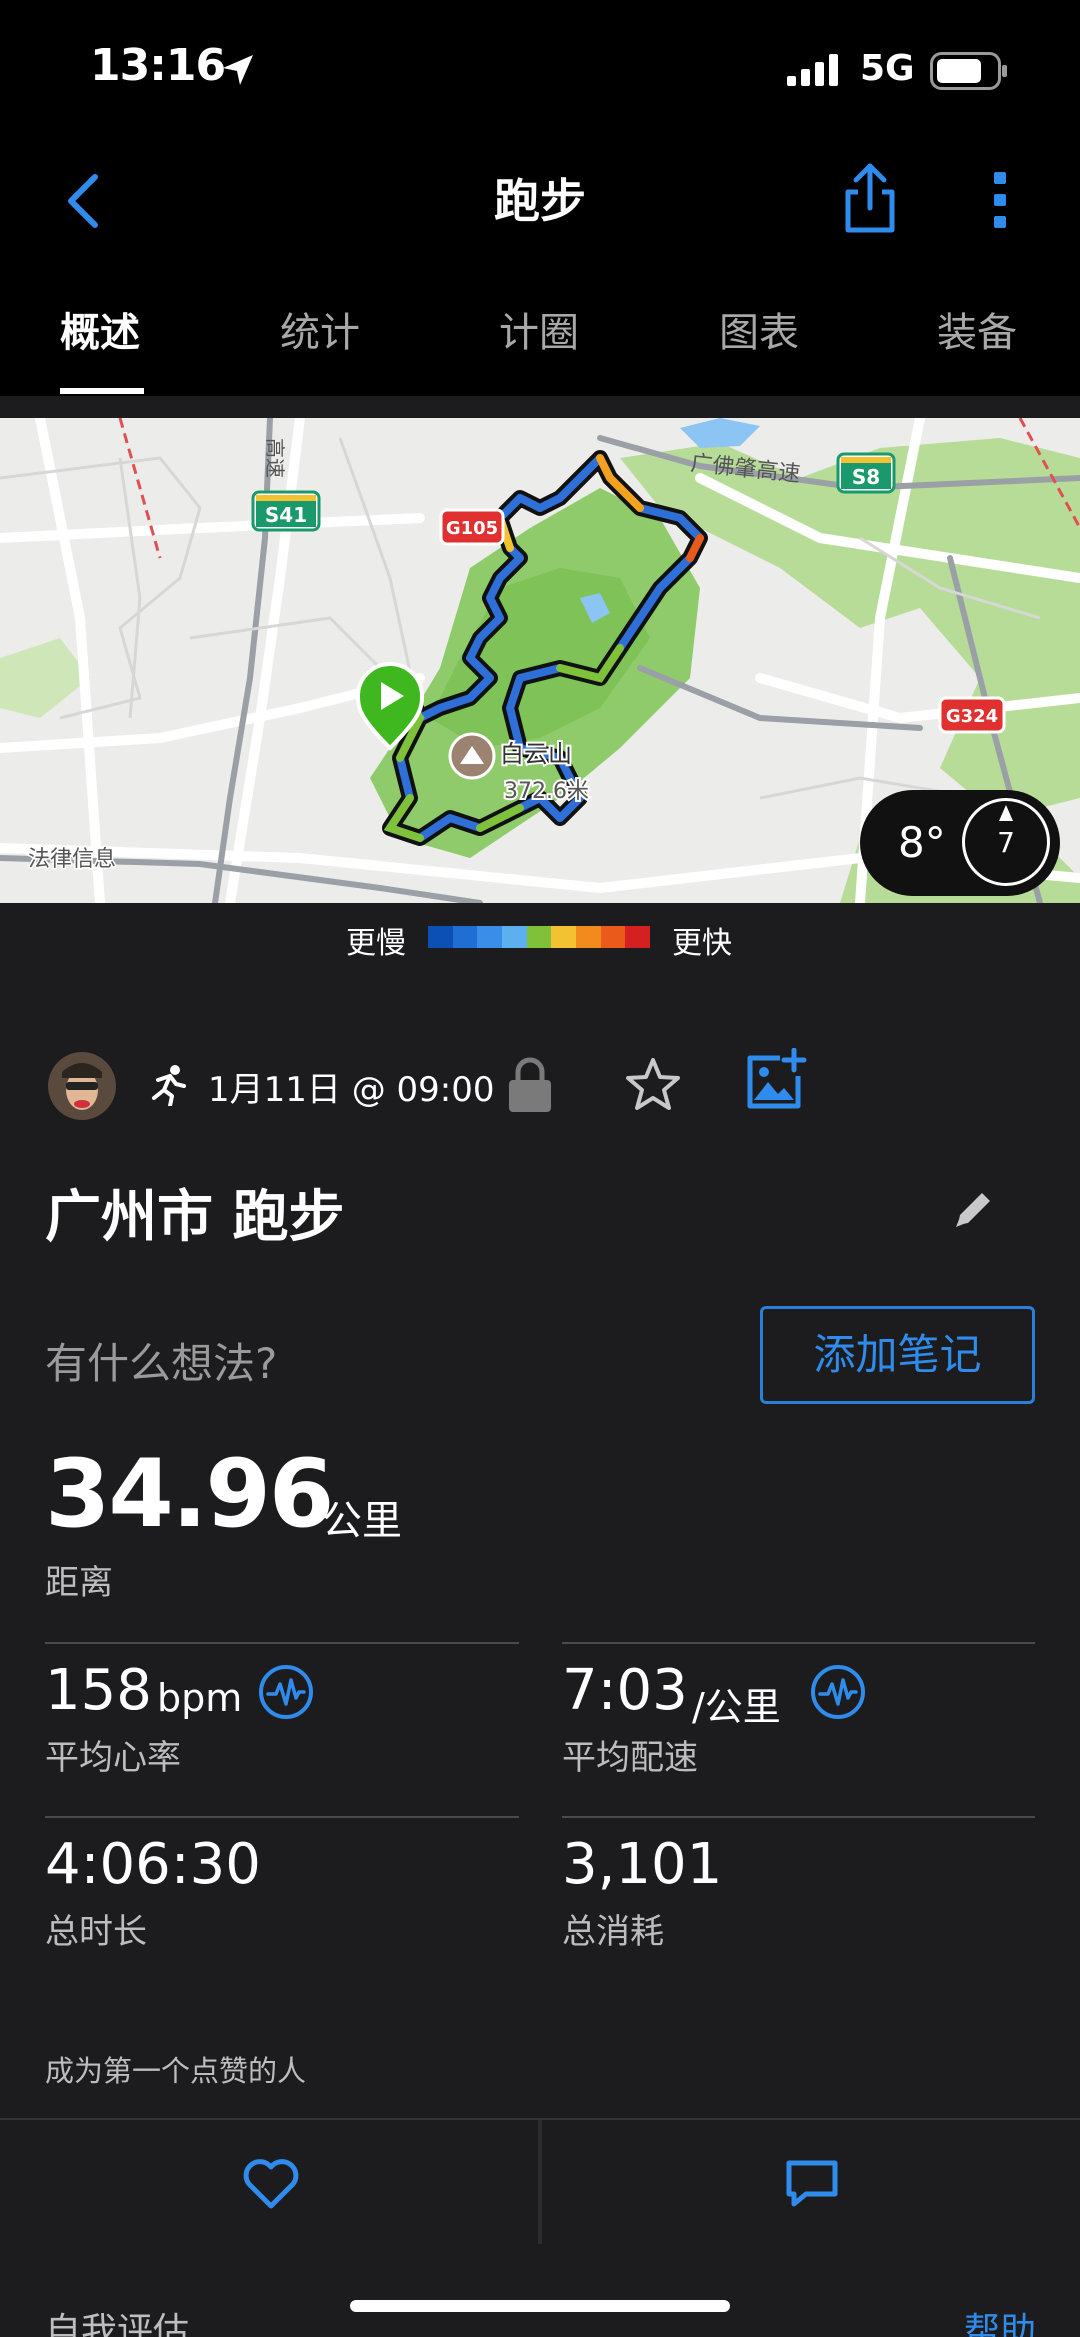  I want to click on heart-icon, so click(271, 2184).